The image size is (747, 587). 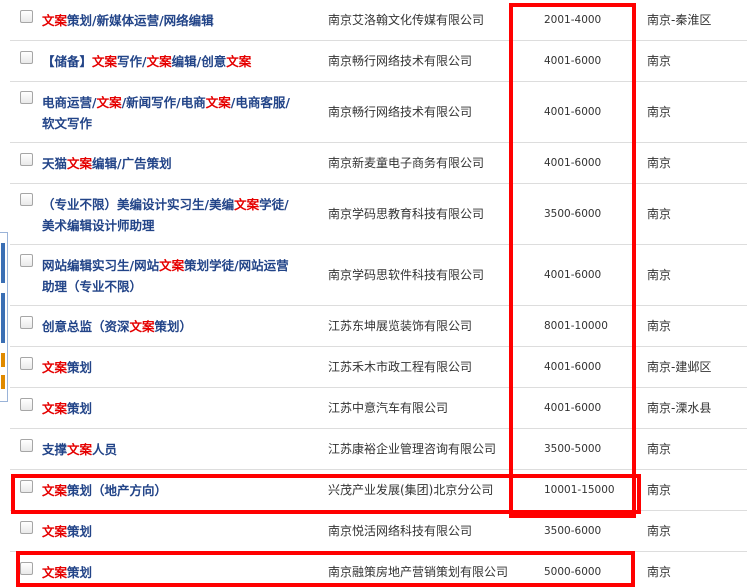 I want to click on job-row: 文案策划 南京悦活网络科技有限公司 3500-6000 南京, so click(x=378, y=531).